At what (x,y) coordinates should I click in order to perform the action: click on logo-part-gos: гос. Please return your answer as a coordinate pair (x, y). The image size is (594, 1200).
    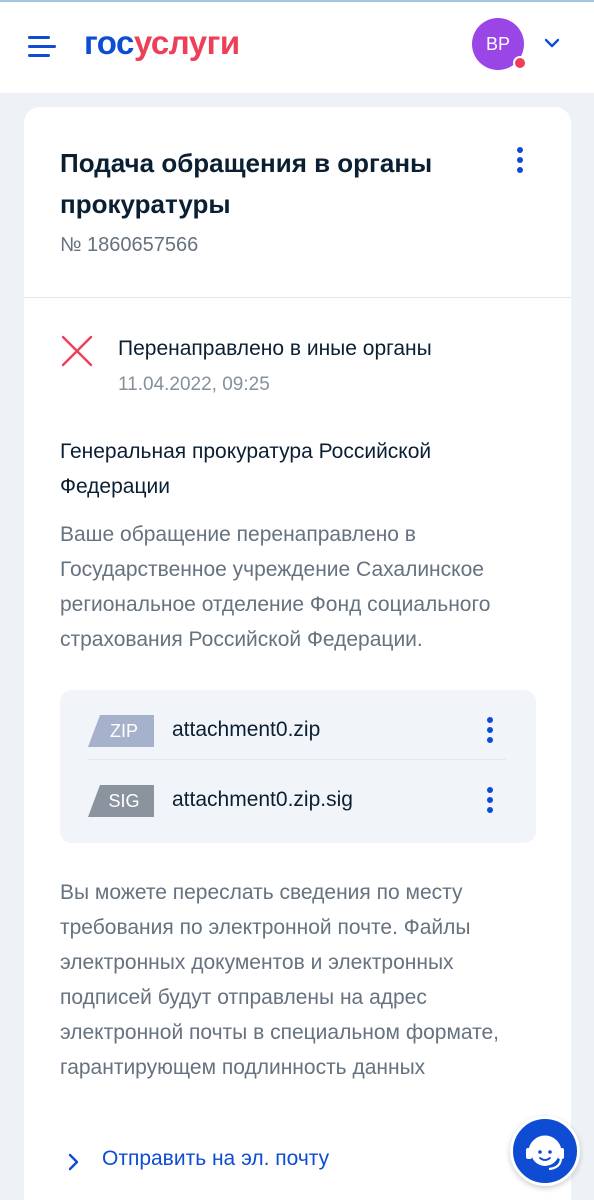
    Looking at the image, I should click on (109, 42).